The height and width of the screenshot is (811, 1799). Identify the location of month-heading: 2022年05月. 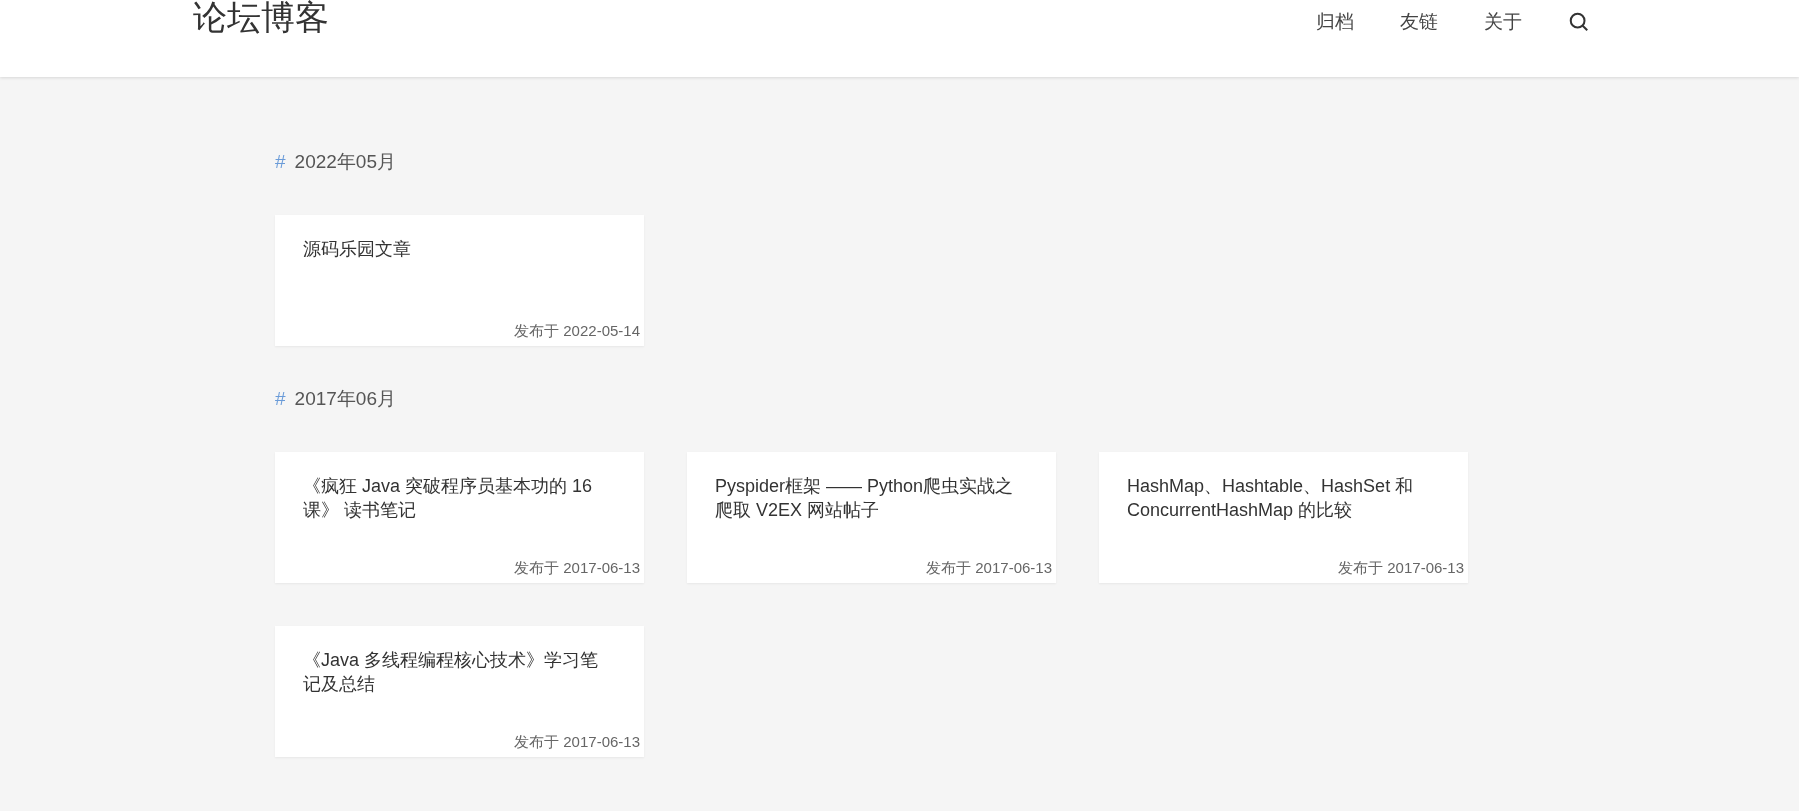
(345, 161).